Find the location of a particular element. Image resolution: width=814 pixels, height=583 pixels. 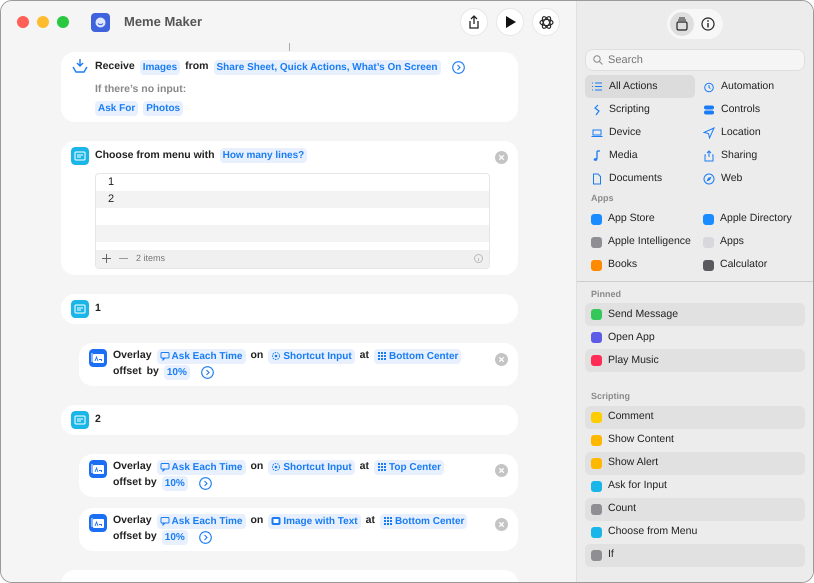

action-item: Comment is located at coordinates (695, 417).